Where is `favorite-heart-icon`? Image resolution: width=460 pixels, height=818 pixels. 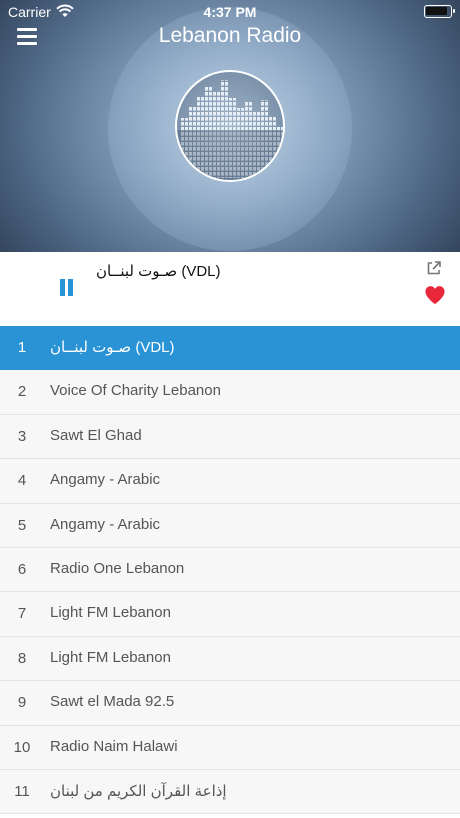 favorite-heart-icon is located at coordinates (435, 295).